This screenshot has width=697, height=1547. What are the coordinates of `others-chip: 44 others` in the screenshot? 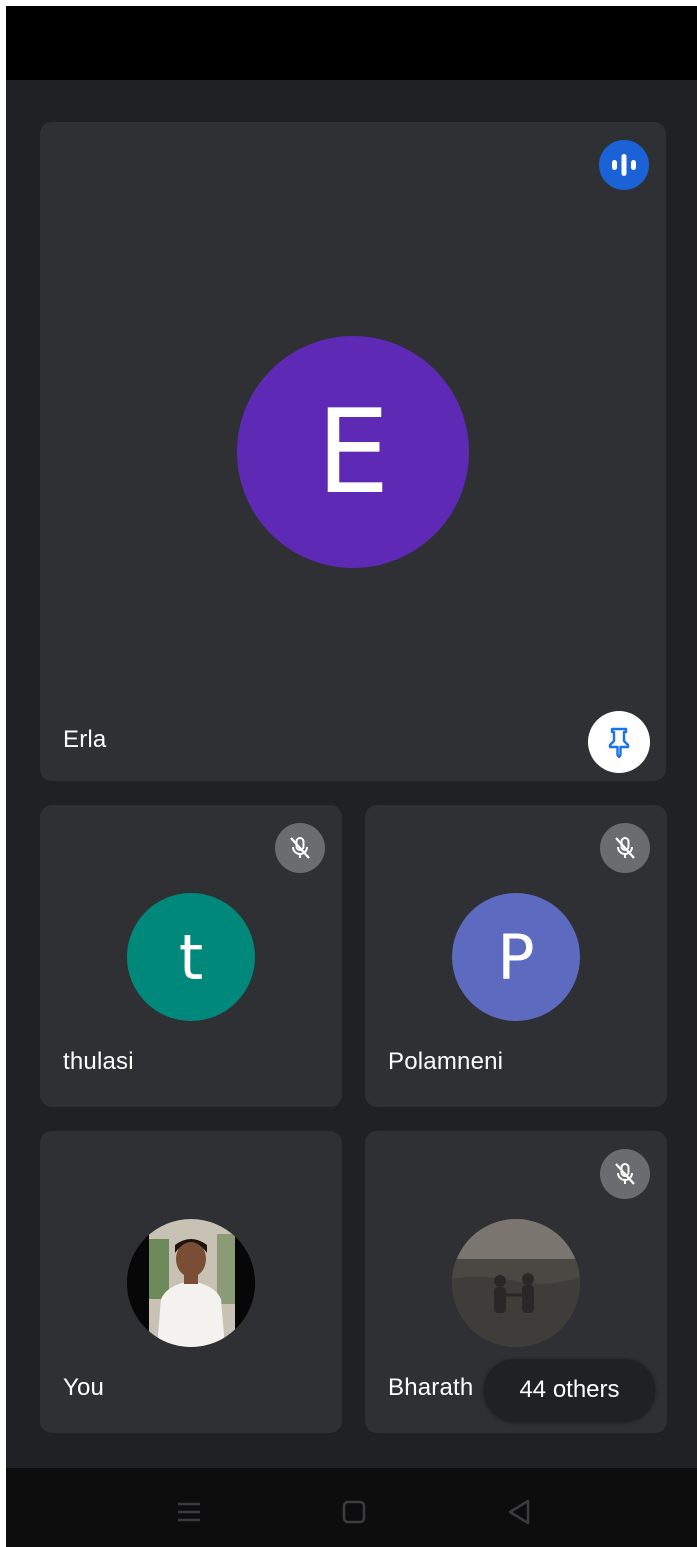 It's located at (569, 1390).